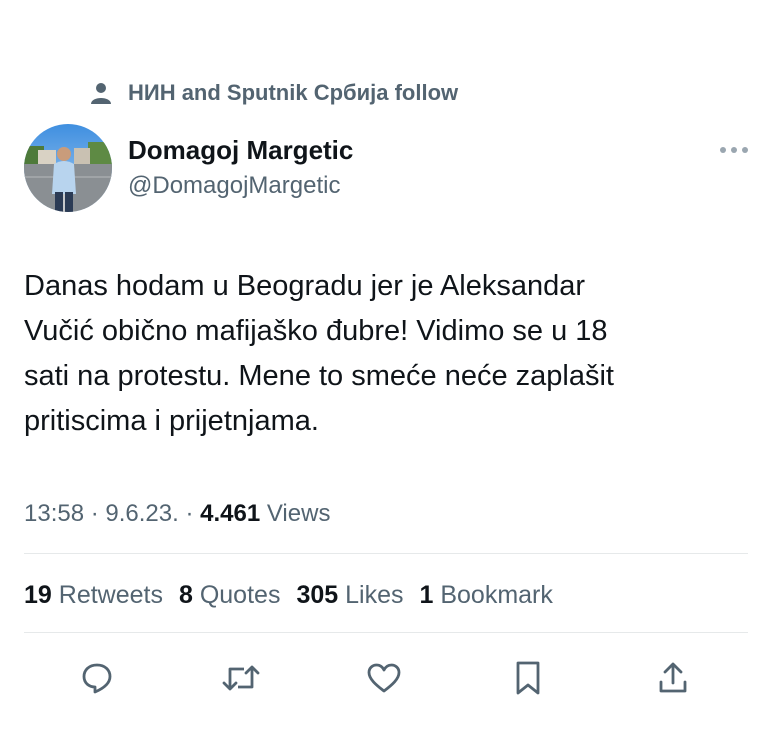  I want to click on retweet-icon, so click(241, 678).